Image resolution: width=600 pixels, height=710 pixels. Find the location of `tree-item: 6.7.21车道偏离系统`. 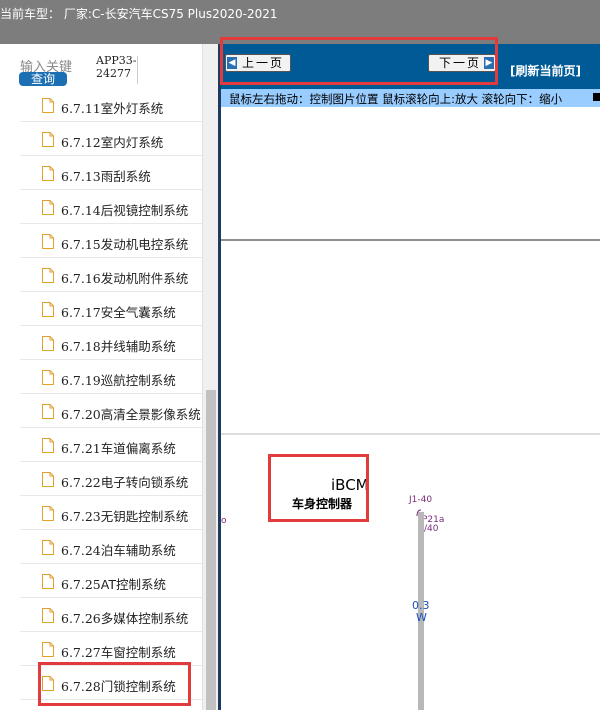

tree-item: 6.7.21车道偏离系统 is located at coordinates (111, 445).